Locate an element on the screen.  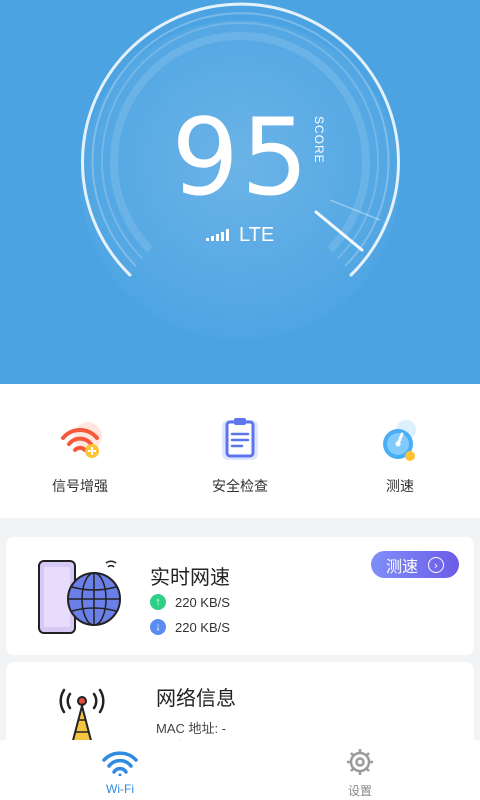
tab-settings: 设置 is located at coordinates (360, 770).